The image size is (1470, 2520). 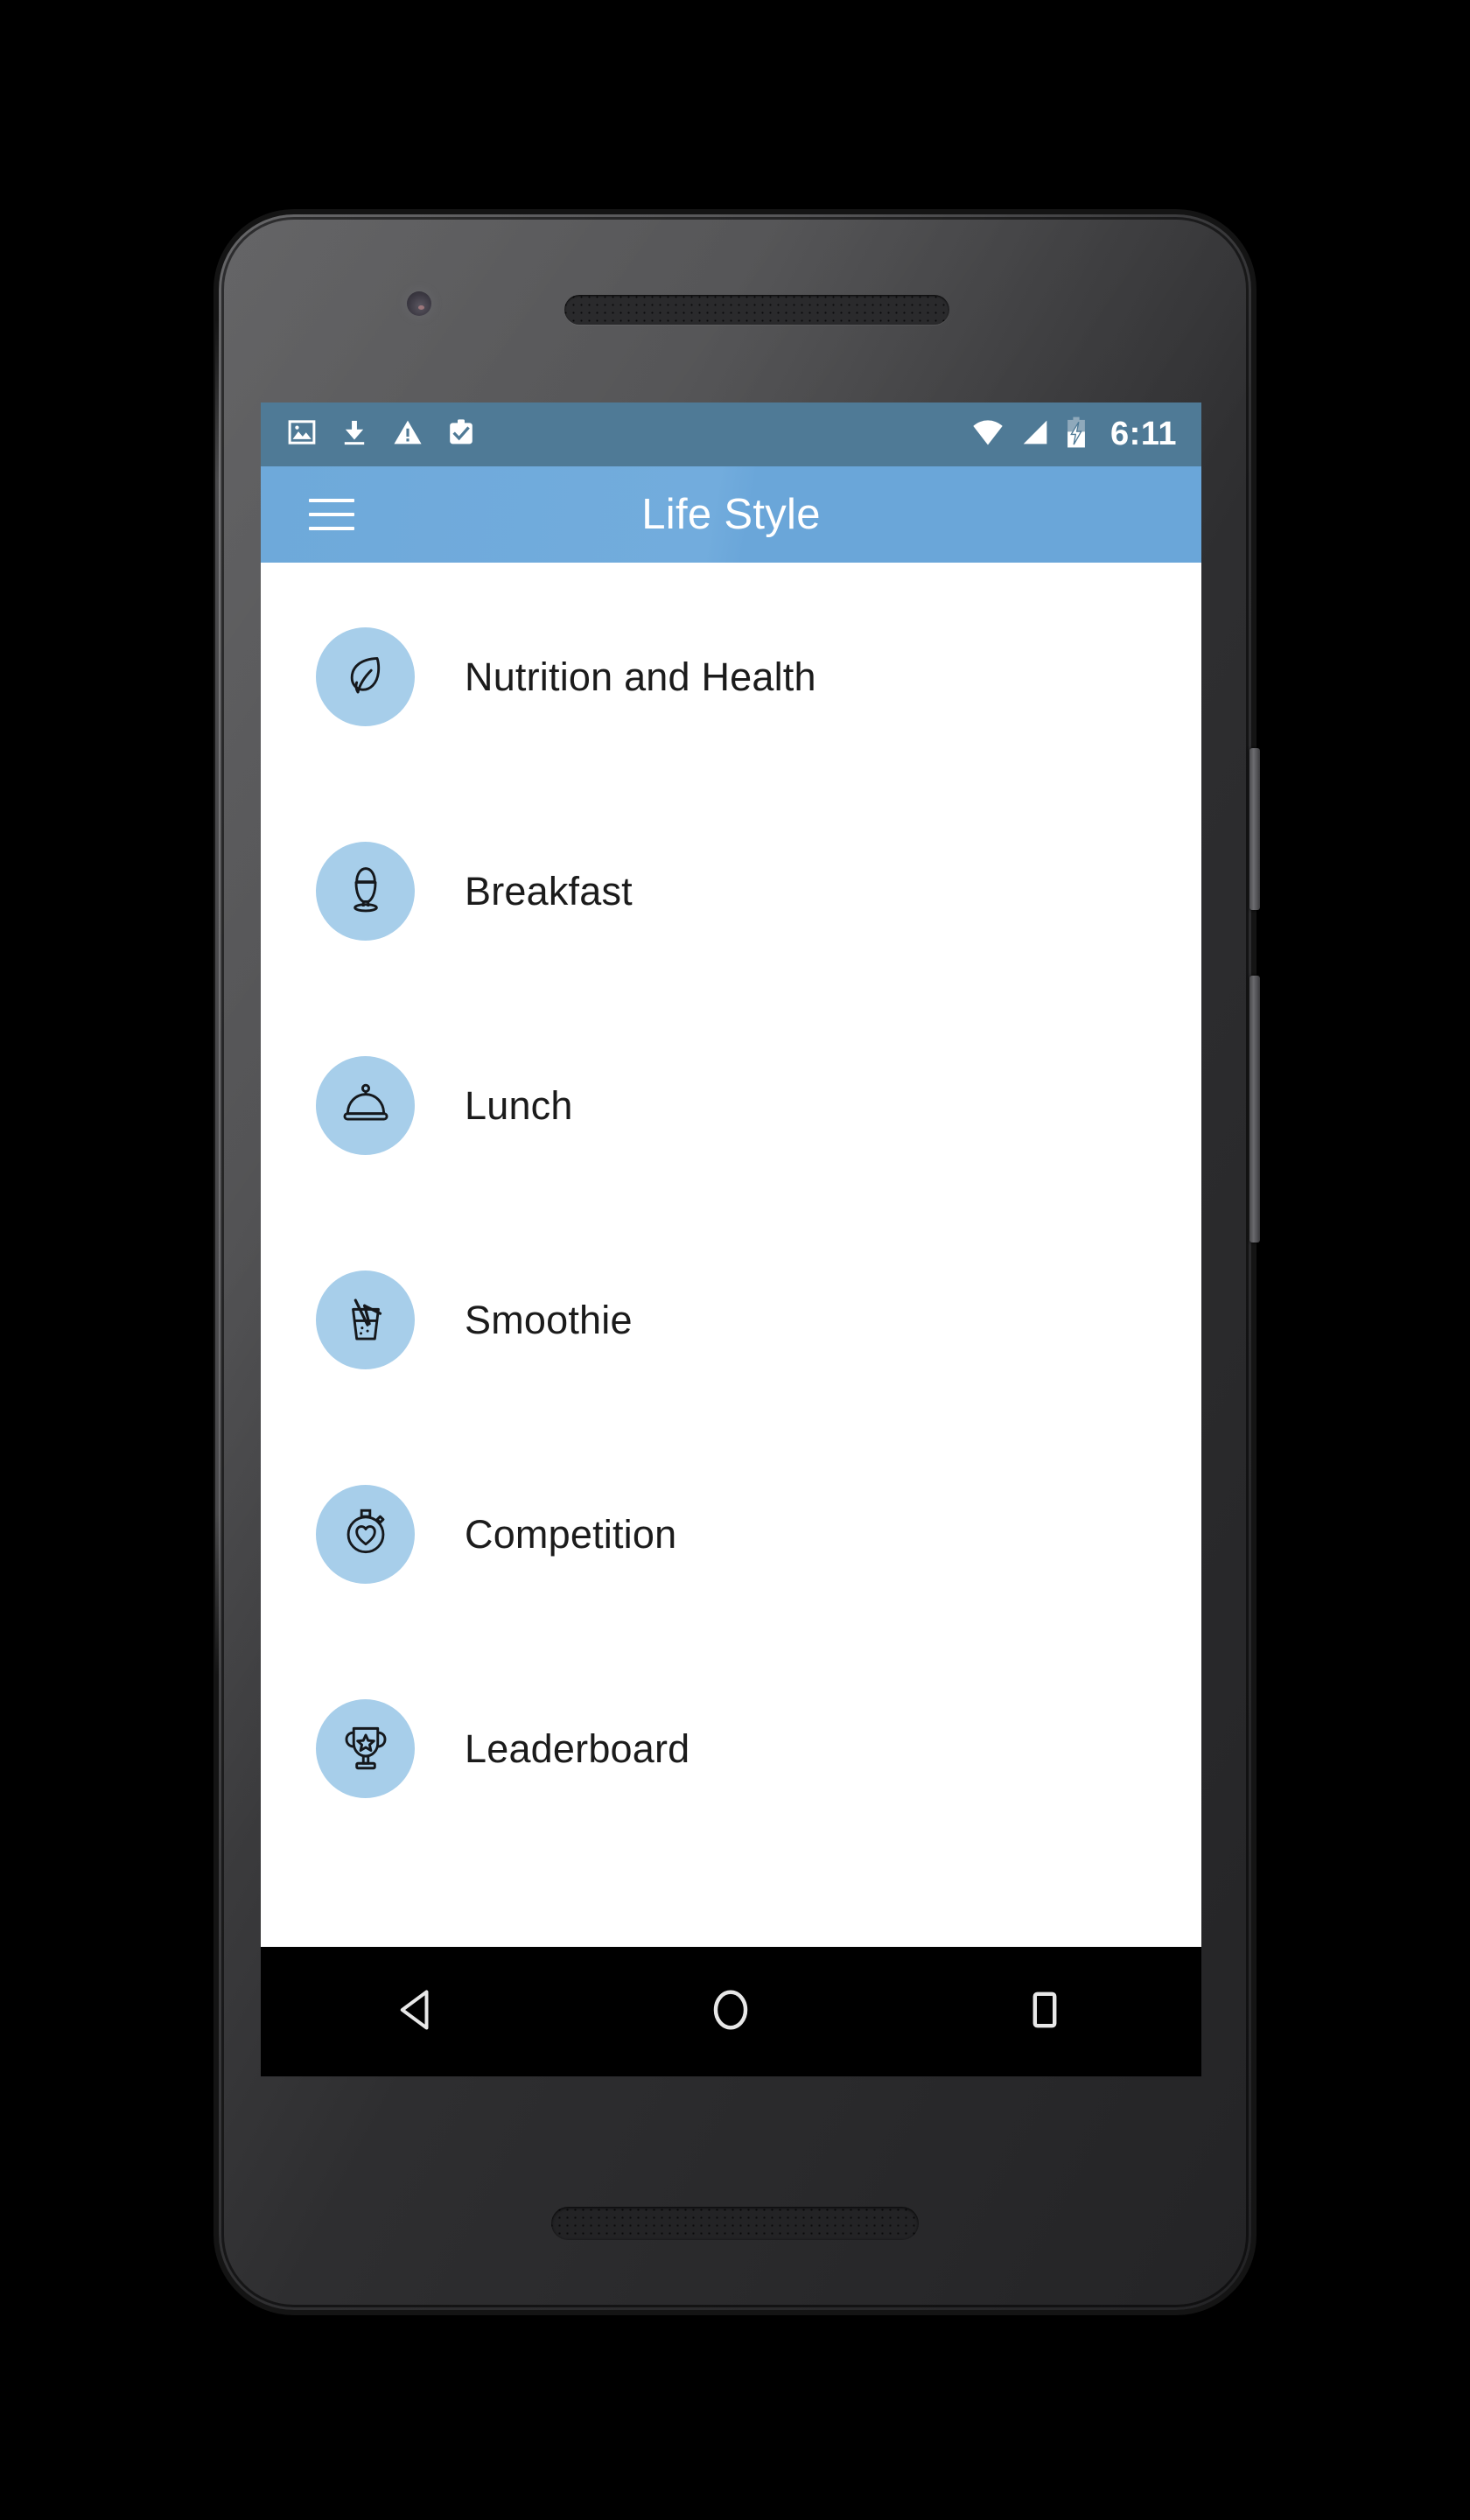 I want to click on list-item-leaderboard: Leaderboard, so click(x=731, y=1749).